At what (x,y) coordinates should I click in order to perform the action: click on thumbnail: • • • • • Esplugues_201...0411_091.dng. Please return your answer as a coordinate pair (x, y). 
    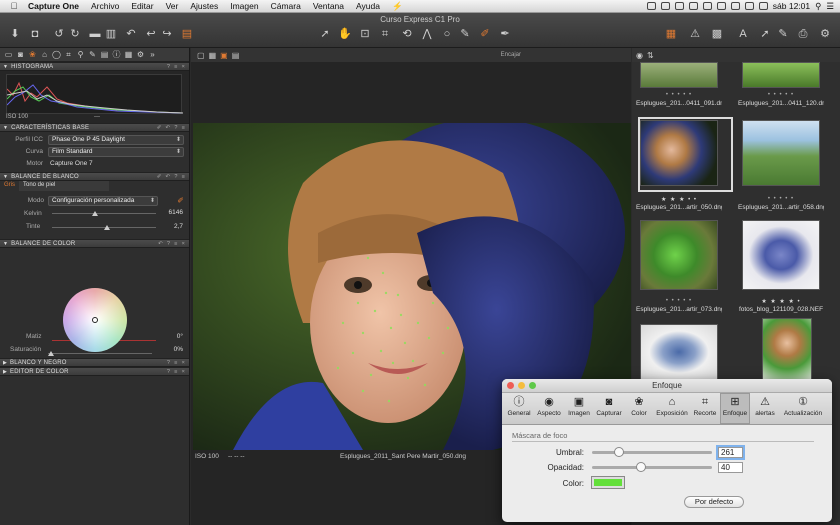
    Looking at the image, I should click on (679, 86).